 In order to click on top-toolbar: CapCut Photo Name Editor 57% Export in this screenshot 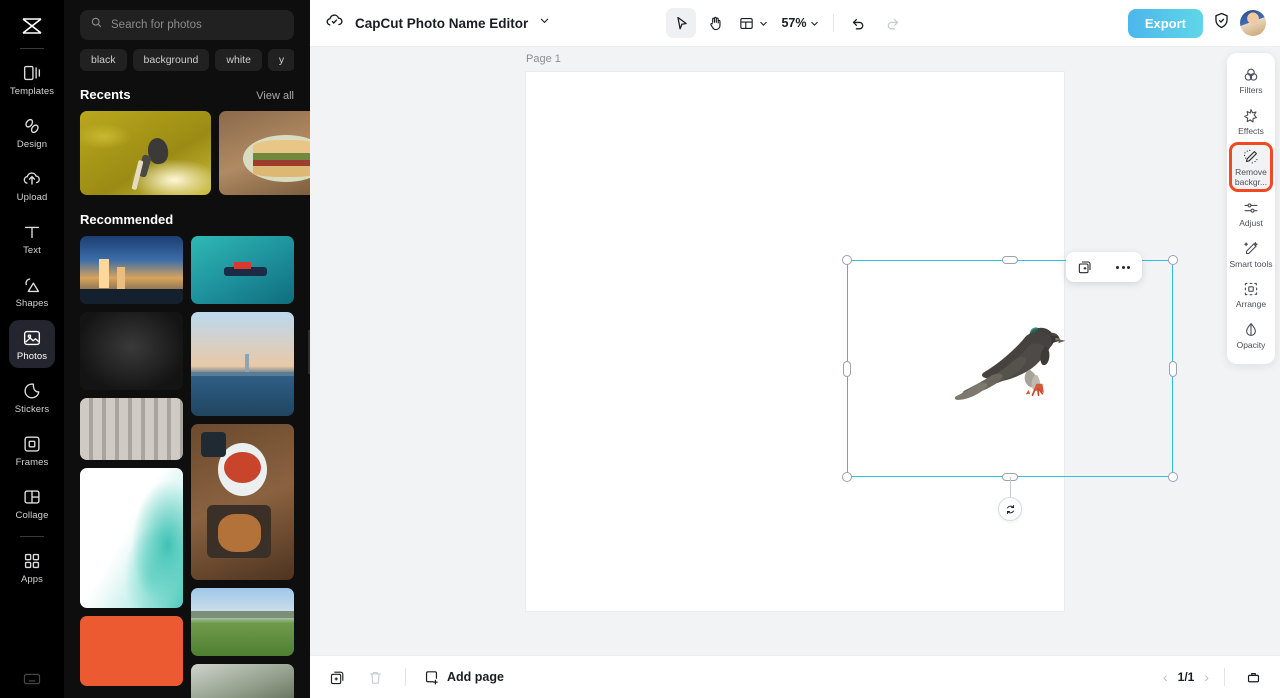, I will do `click(795, 23)`.